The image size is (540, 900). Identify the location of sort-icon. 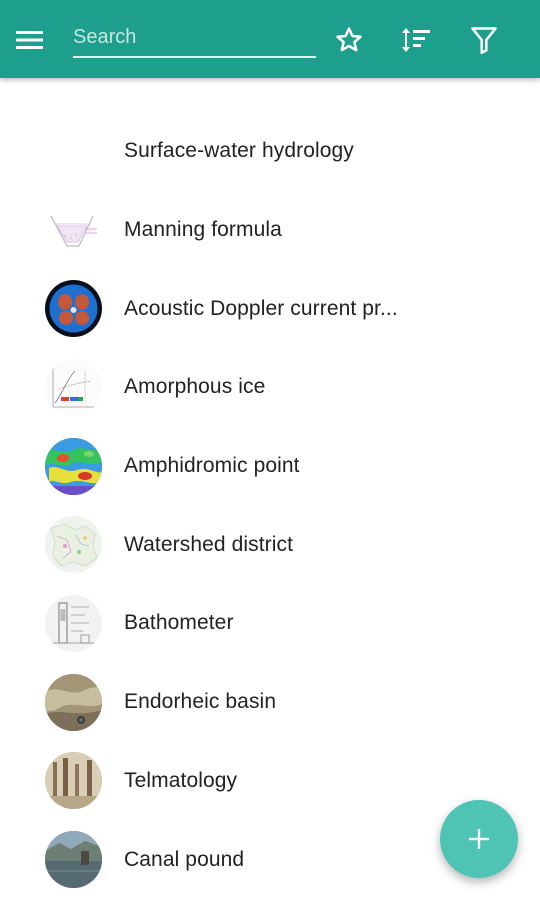
(416, 40).